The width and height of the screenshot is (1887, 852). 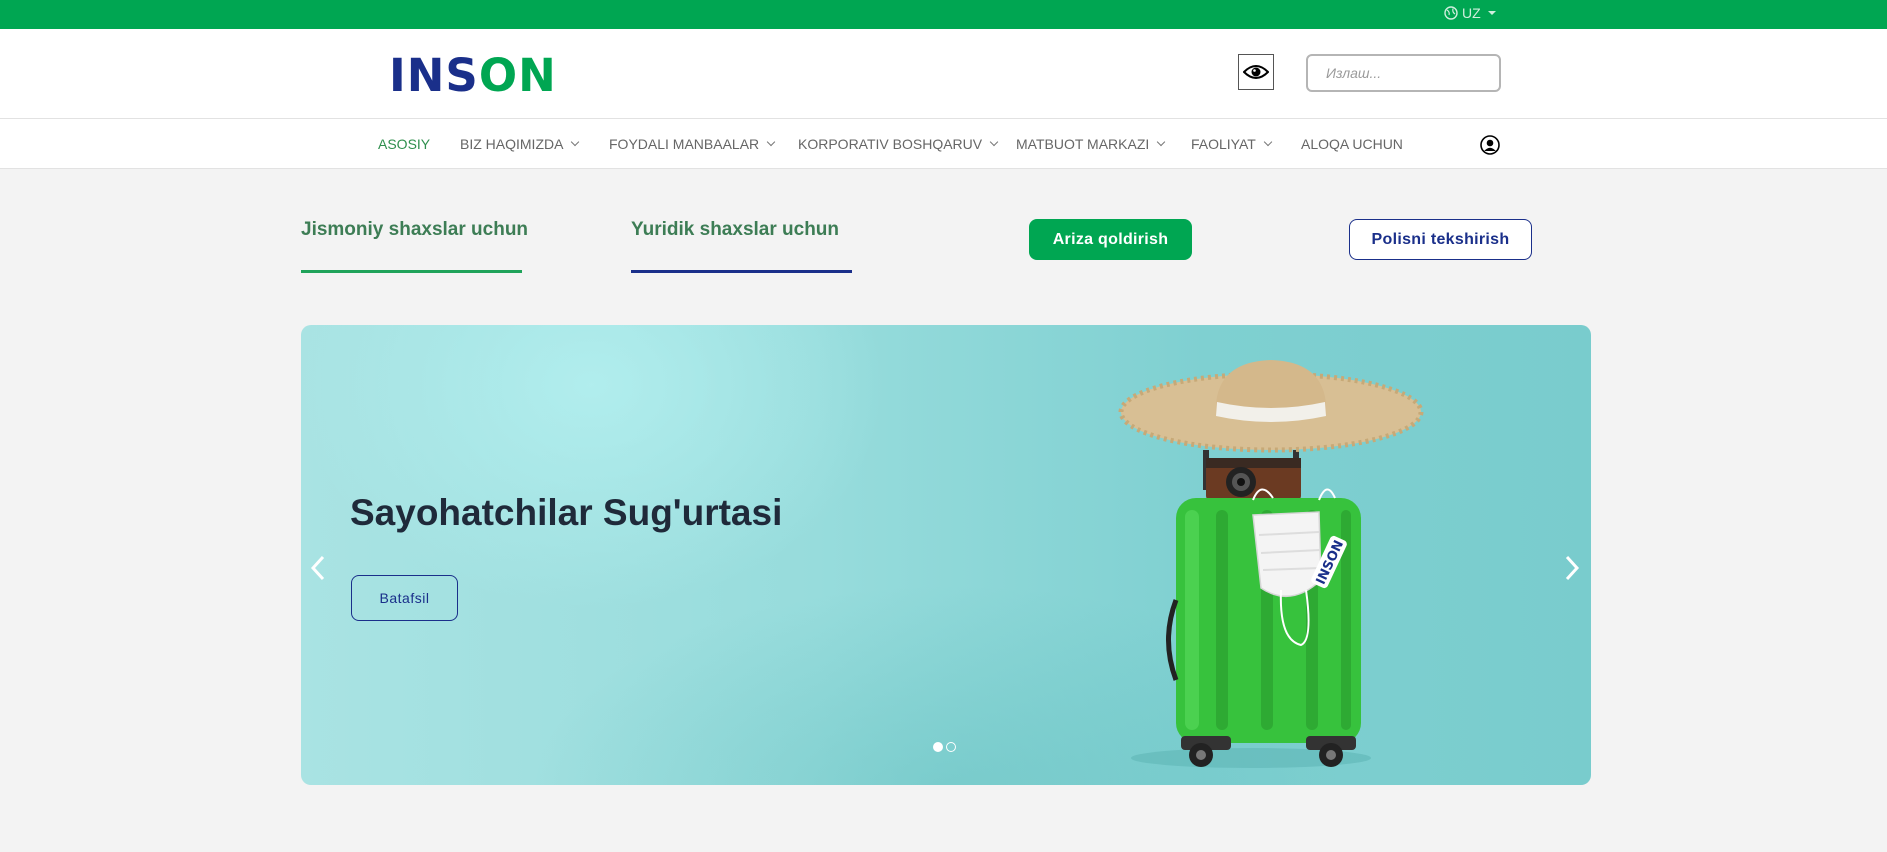 What do you see at coordinates (1232, 143) in the screenshot?
I see `nav-item-faoliyat: FAOLIYAT` at bounding box center [1232, 143].